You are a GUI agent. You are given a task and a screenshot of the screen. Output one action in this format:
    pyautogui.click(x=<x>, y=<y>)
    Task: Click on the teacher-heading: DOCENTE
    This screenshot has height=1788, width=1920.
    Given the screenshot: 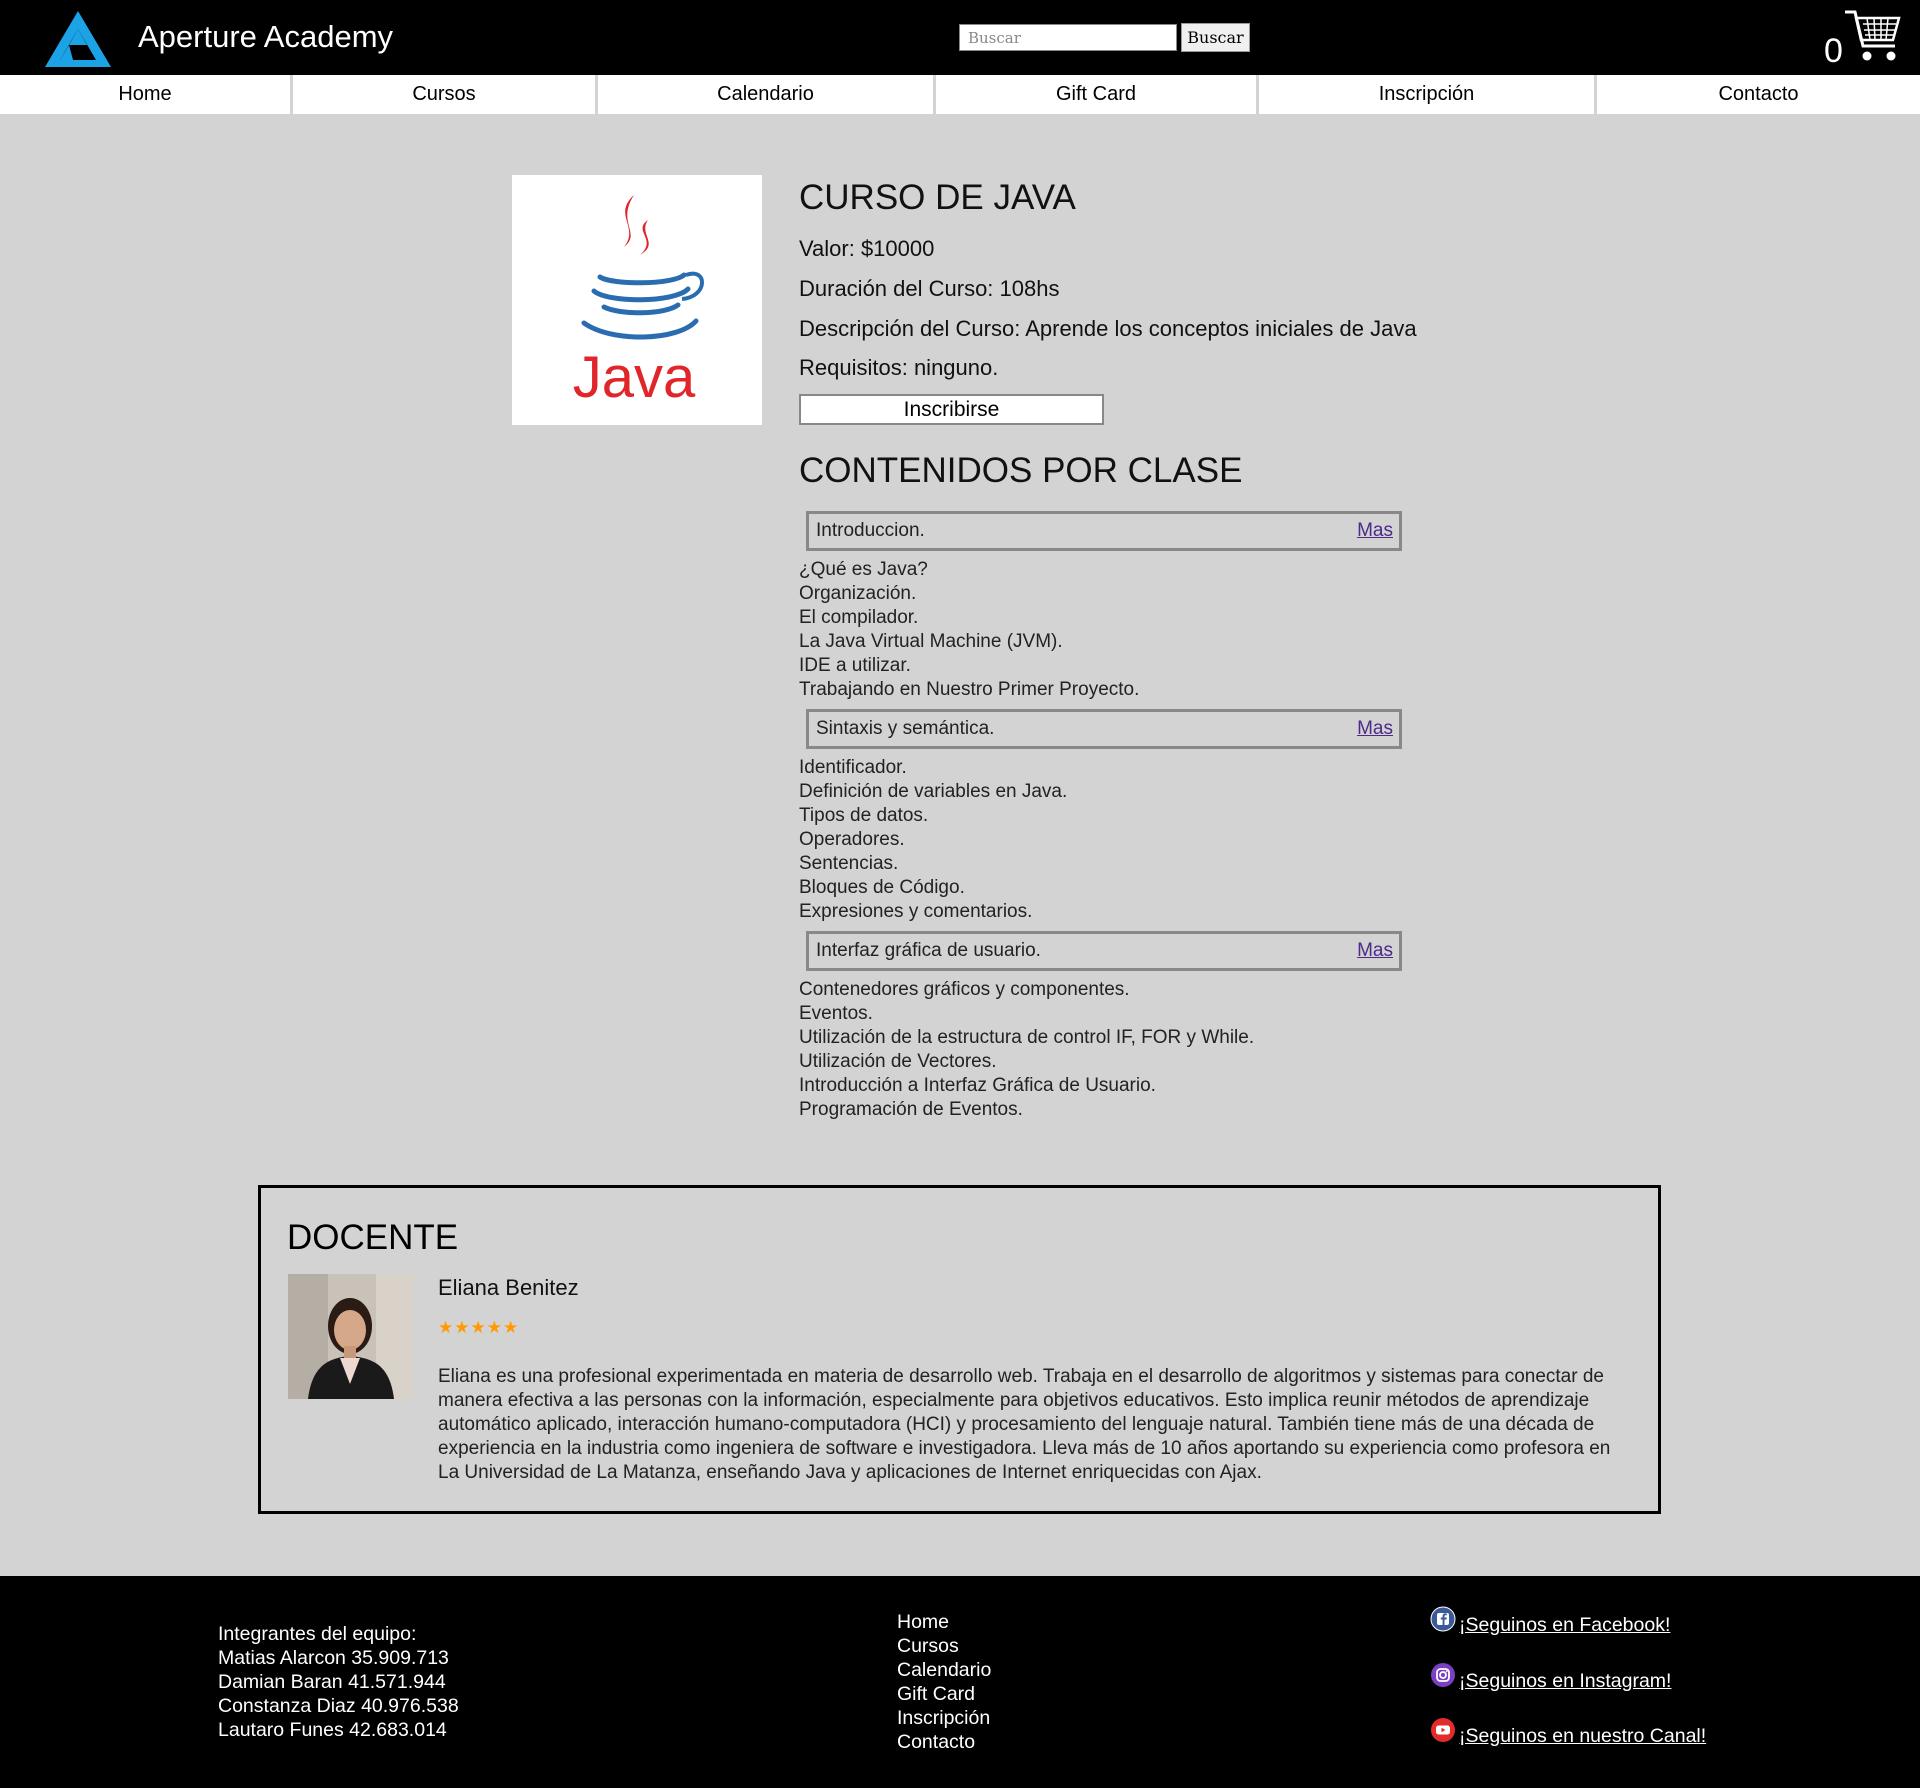 What is the action you would take?
    pyautogui.click(x=373, y=1237)
    